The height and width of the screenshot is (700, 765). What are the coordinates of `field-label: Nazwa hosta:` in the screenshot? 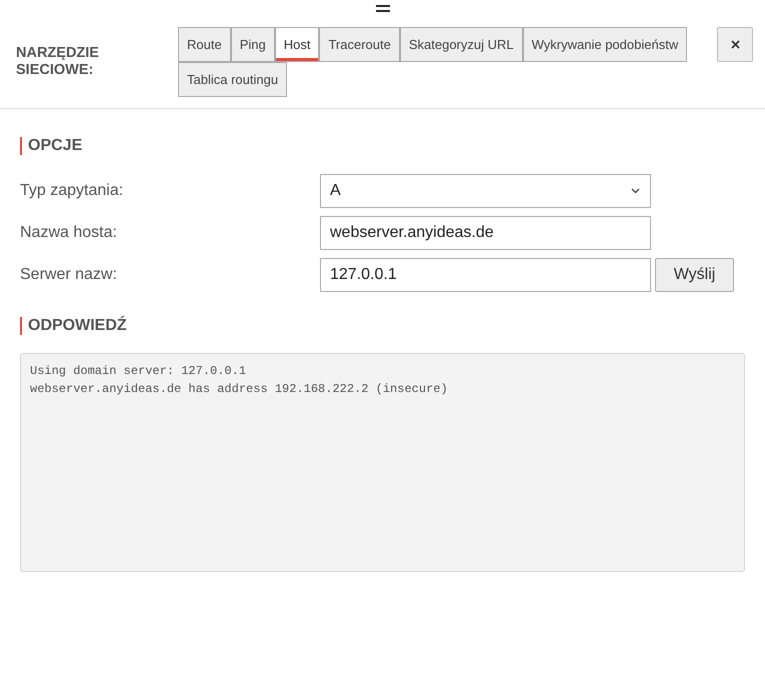 It's located at (68, 232).